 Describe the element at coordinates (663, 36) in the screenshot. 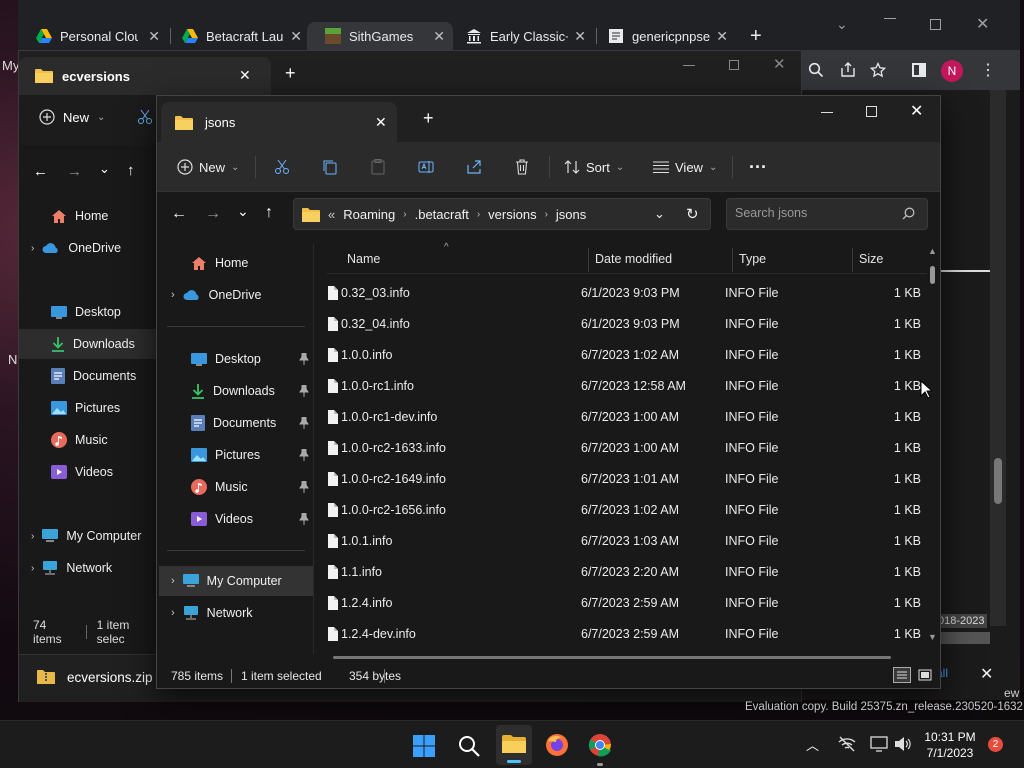

I see `chrome-tab-4: genericpnpservices ✕` at that location.